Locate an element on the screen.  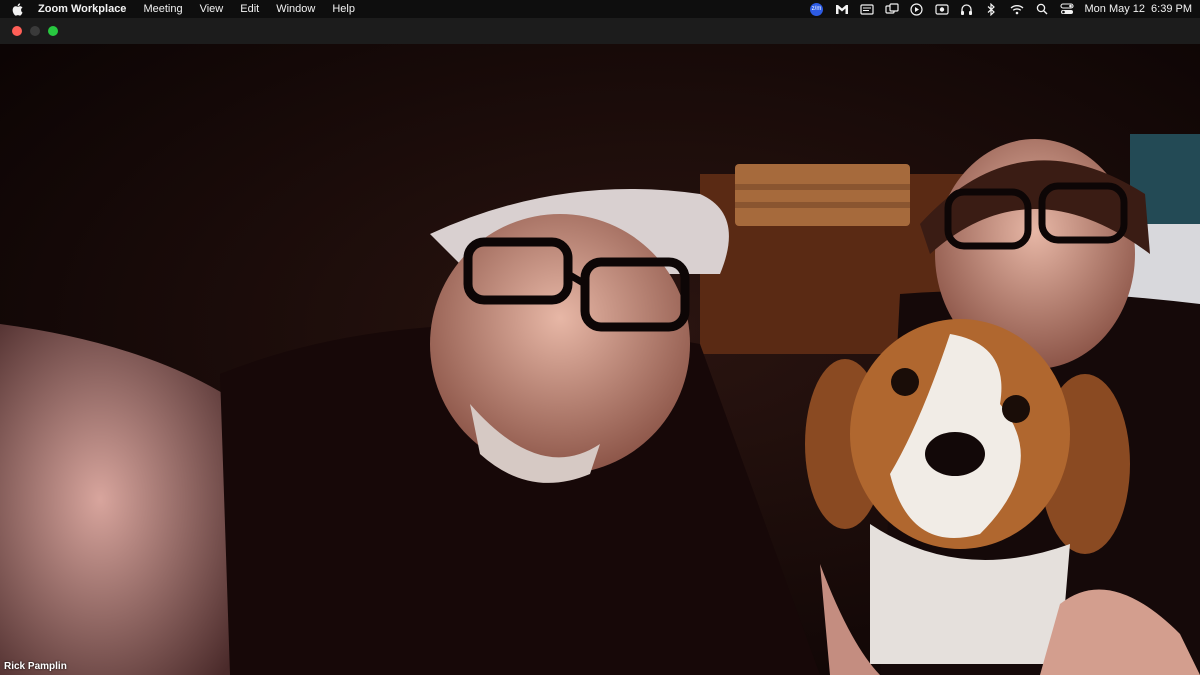
screens-icon is located at coordinates (892, 9).